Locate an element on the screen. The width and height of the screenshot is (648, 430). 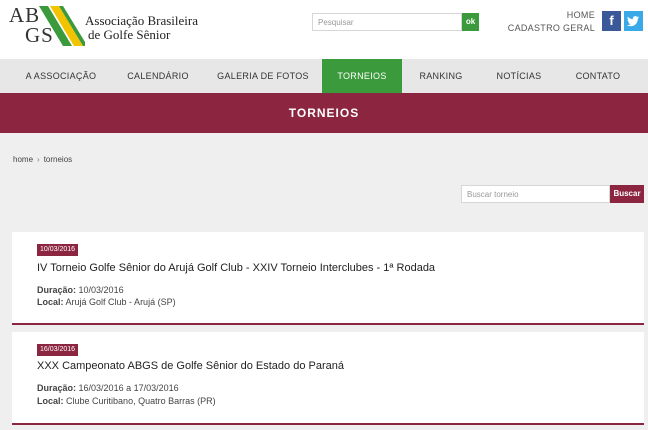
nav-item-ranking: RANKING is located at coordinates (441, 76).